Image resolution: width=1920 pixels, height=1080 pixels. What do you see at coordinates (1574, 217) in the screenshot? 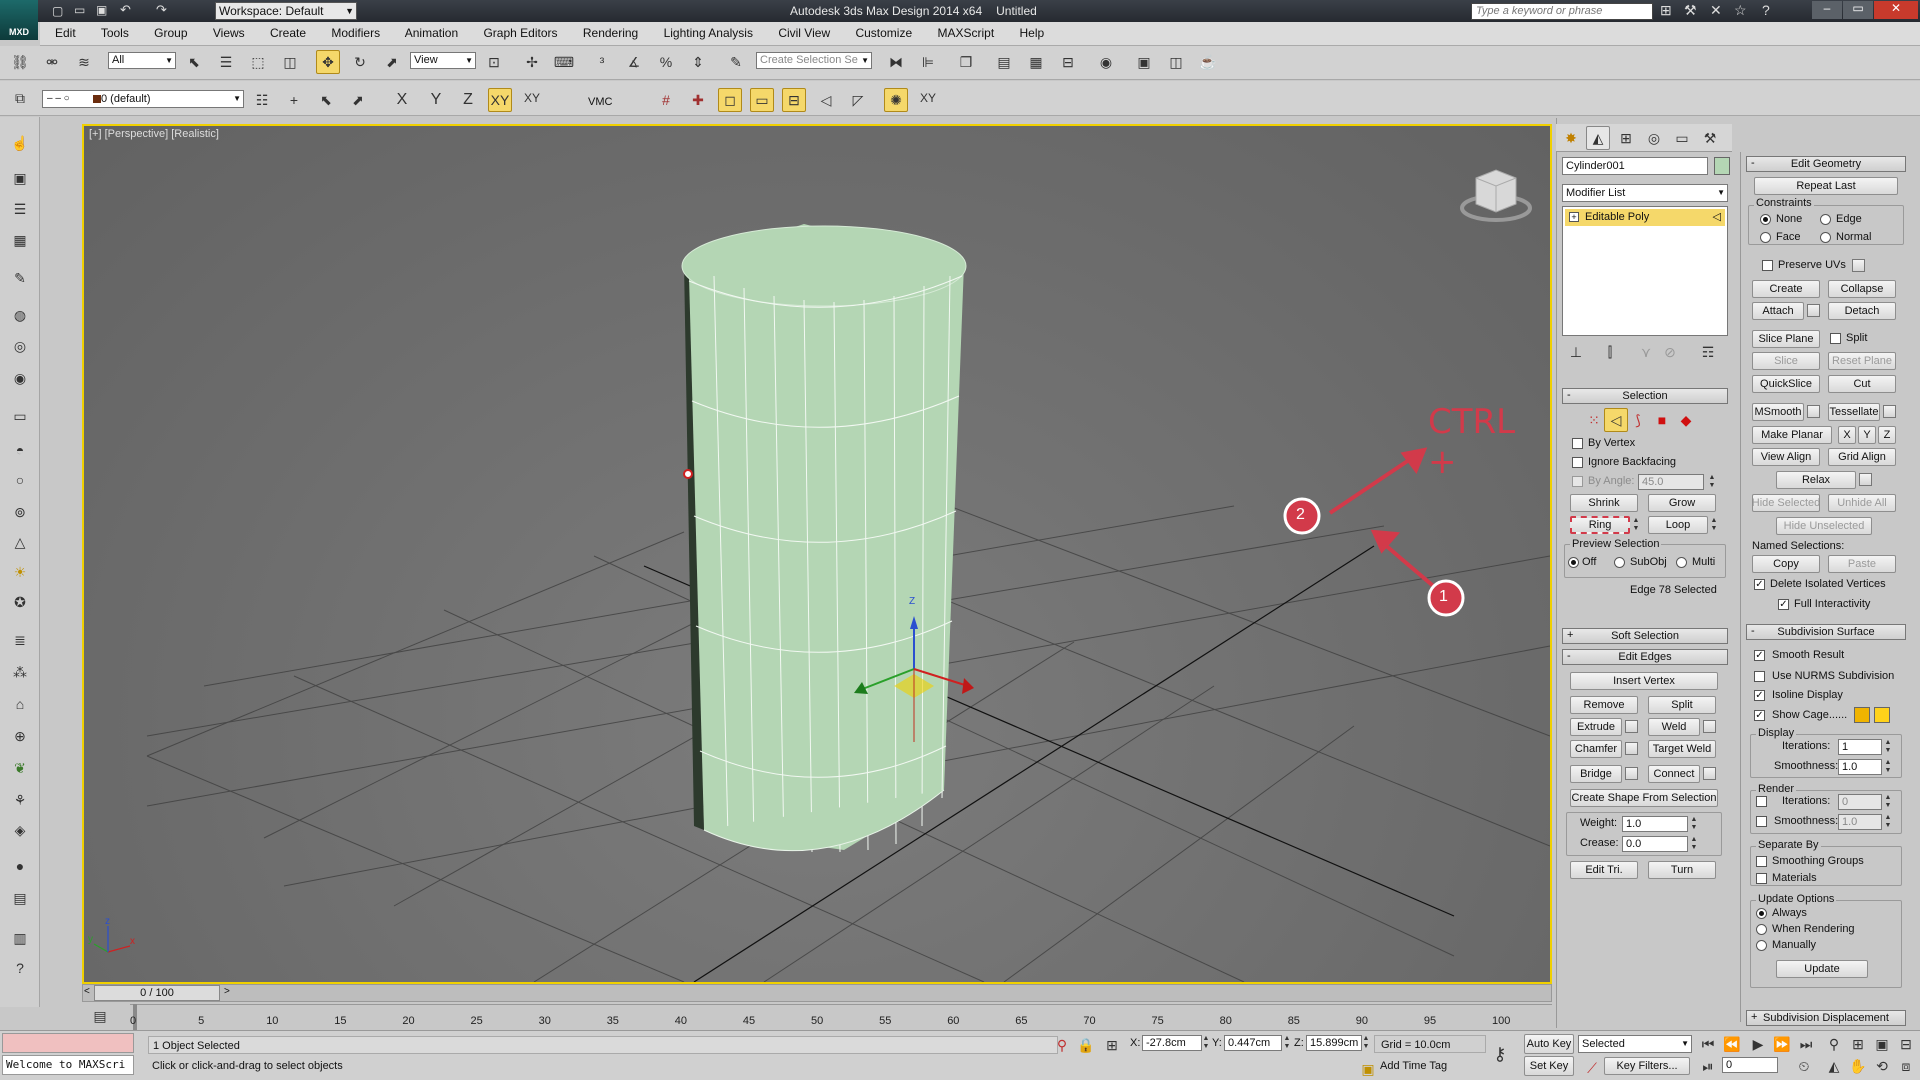
I see `expand-plus-icon: +` at bounding box center [1574, 217].